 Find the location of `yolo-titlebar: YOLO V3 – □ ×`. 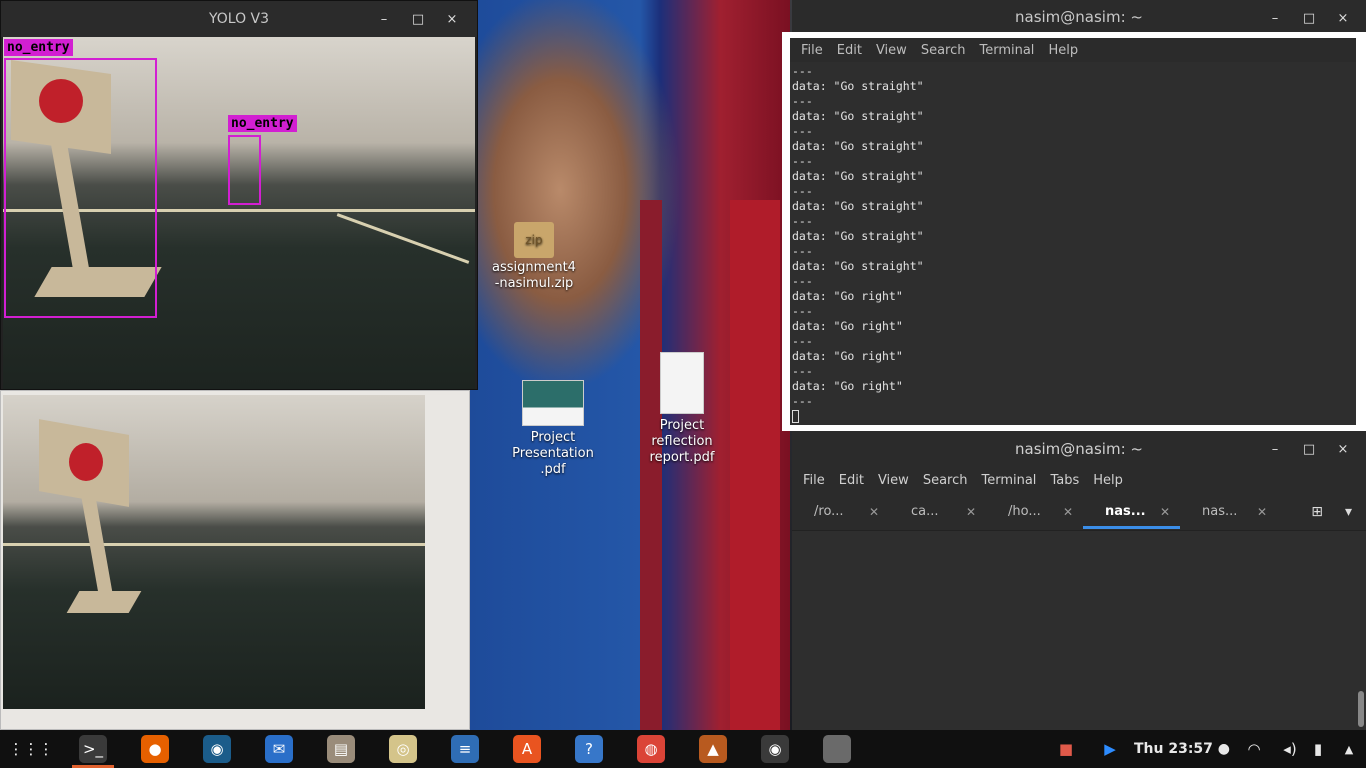

yolo-titlebar: YOLO V3 – □ × is located at coordinates (239, 19).